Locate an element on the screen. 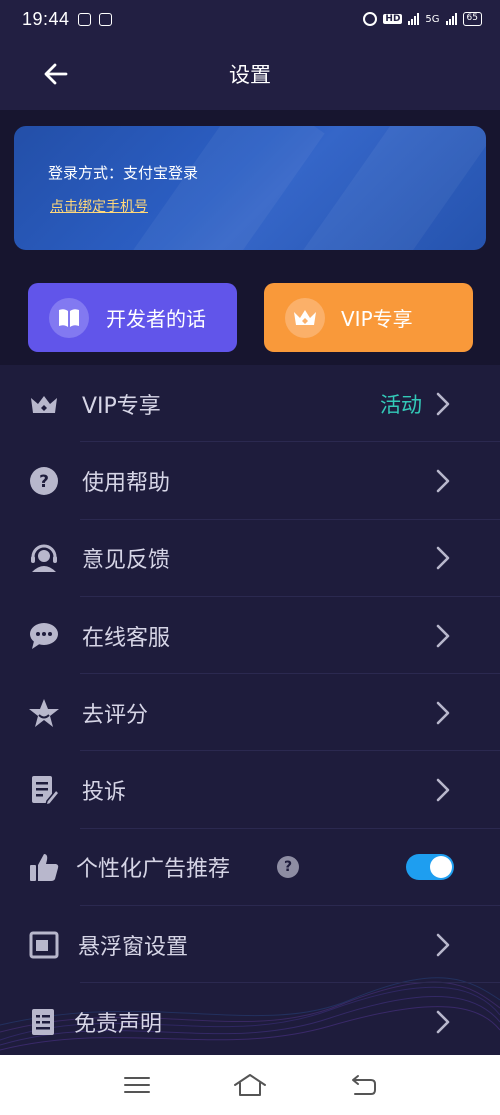 This screenshot has height=1115, width=500. menu-item-label: 在线客服 is located at coordinates (126, 638).